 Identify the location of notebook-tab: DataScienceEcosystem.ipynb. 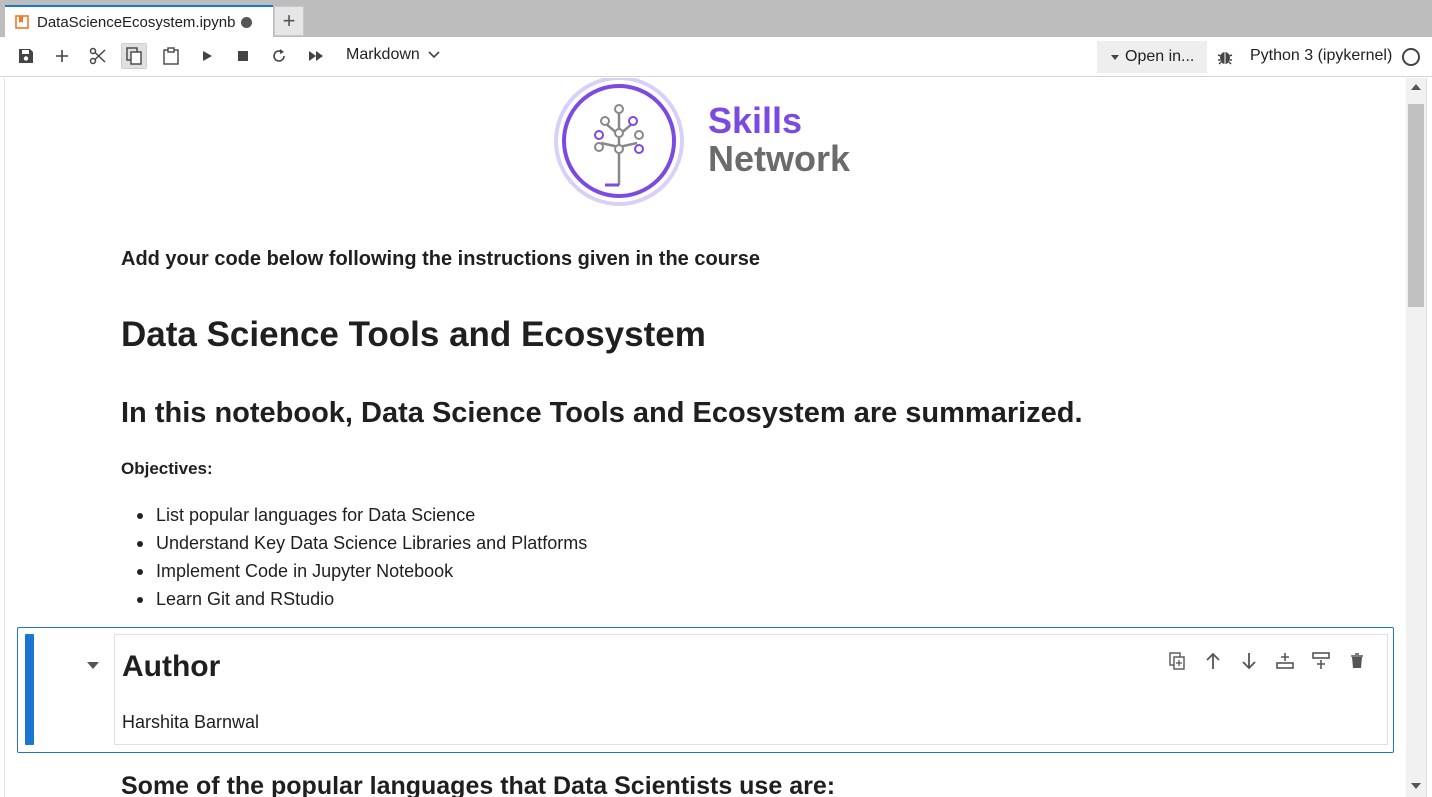
(139, 21).